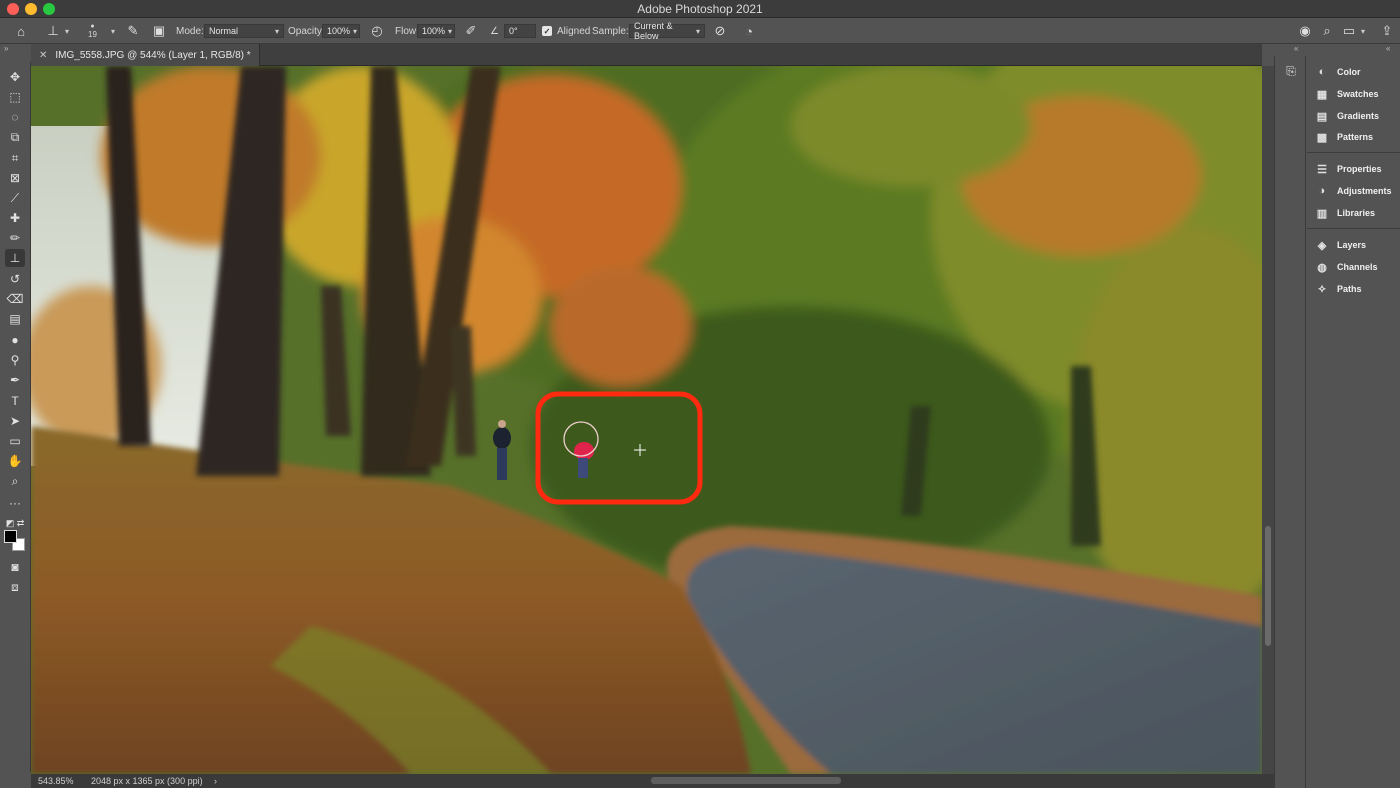 The width and height of the screenshot is (1400, 788). What do you see at coordinates (1347, 94) in the screenshot?
I see `panel-swatches: ▦ Swatches` at bounding box center [1347, 94].